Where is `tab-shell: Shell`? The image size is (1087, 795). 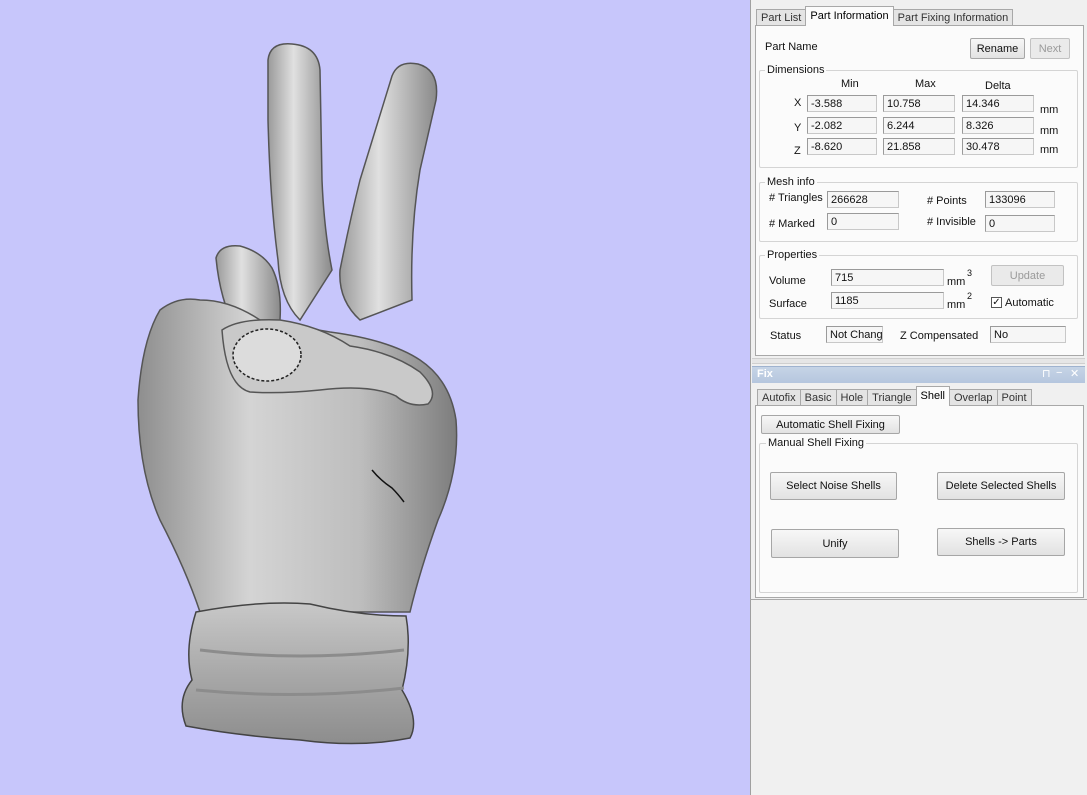 tab-shell: Shell is located at coordinates (932, 396).